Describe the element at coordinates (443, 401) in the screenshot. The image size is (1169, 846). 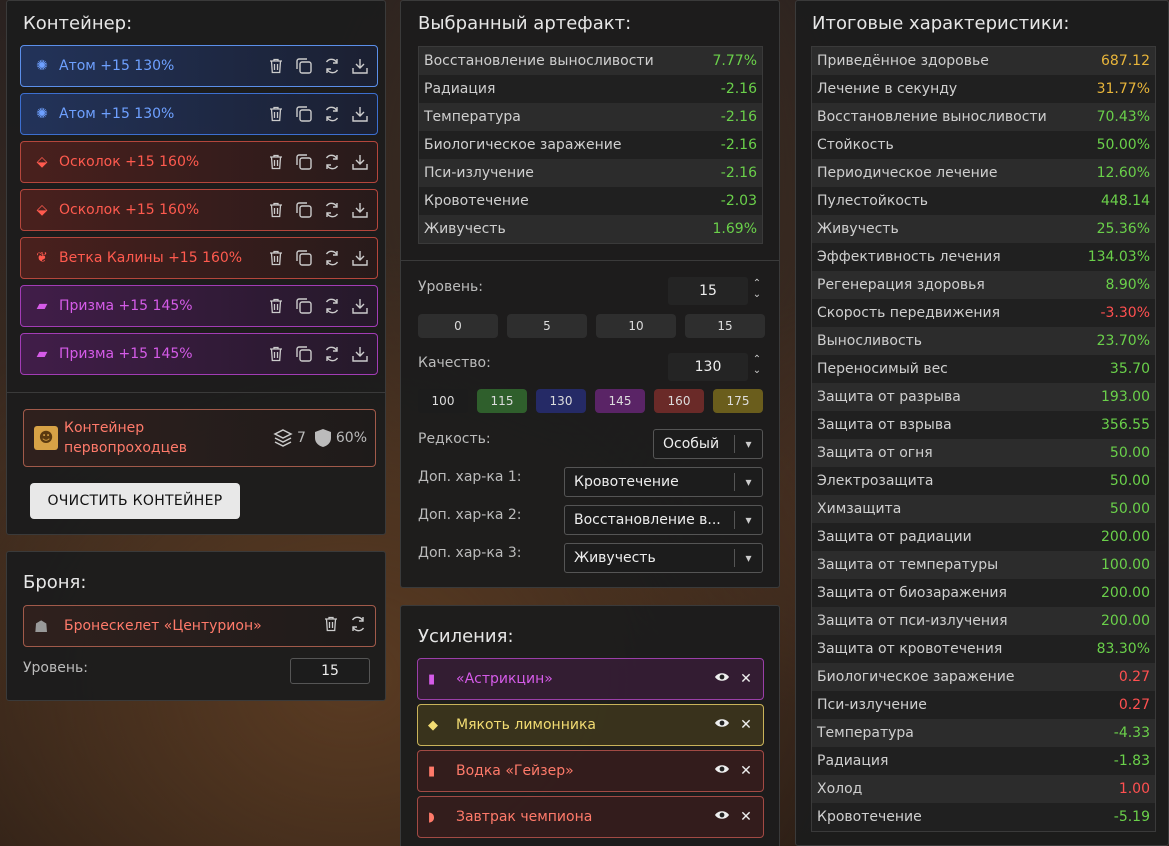
I see `quality-preset-button: 100` at that location.